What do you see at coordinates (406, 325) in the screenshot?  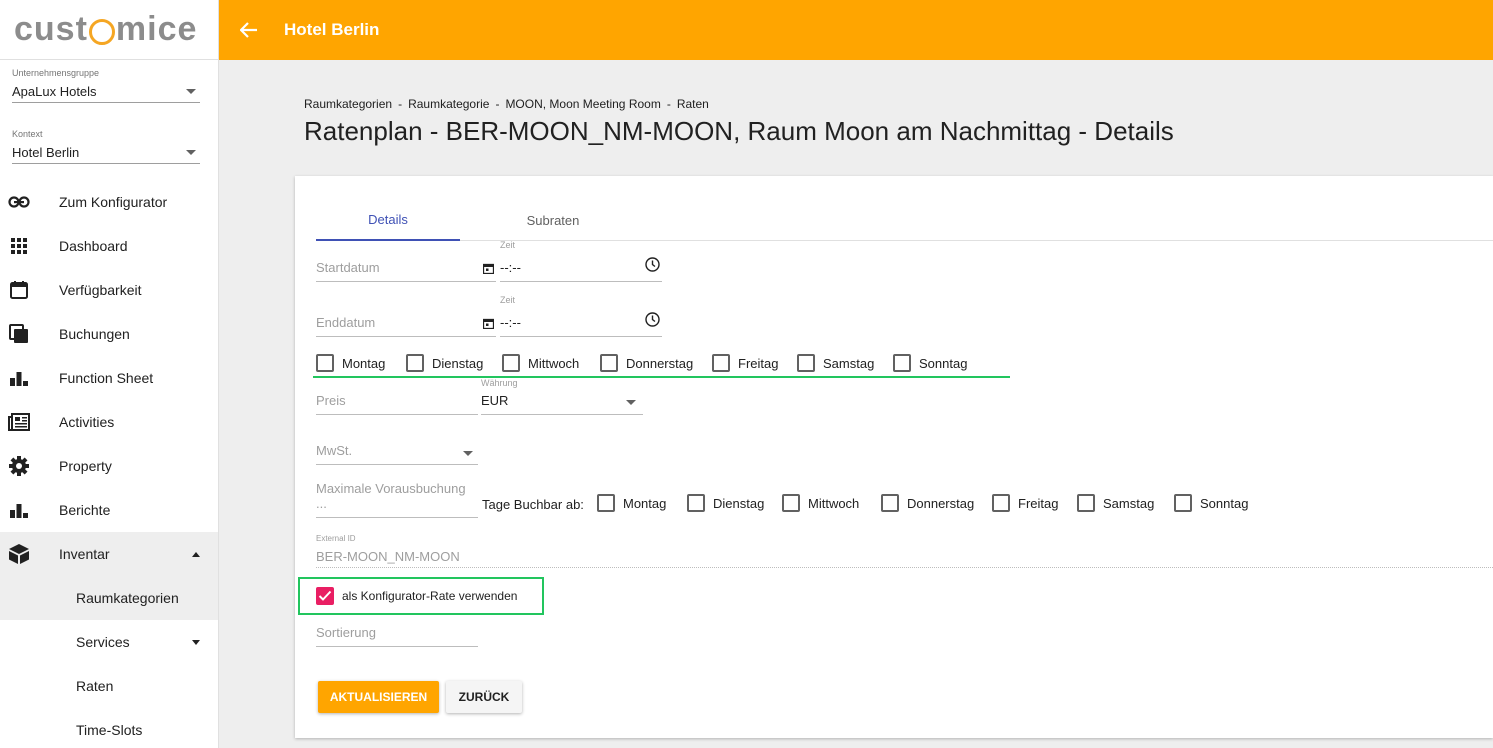 I see `end-date-field: Enddatum` at bounding box center [406, 325].